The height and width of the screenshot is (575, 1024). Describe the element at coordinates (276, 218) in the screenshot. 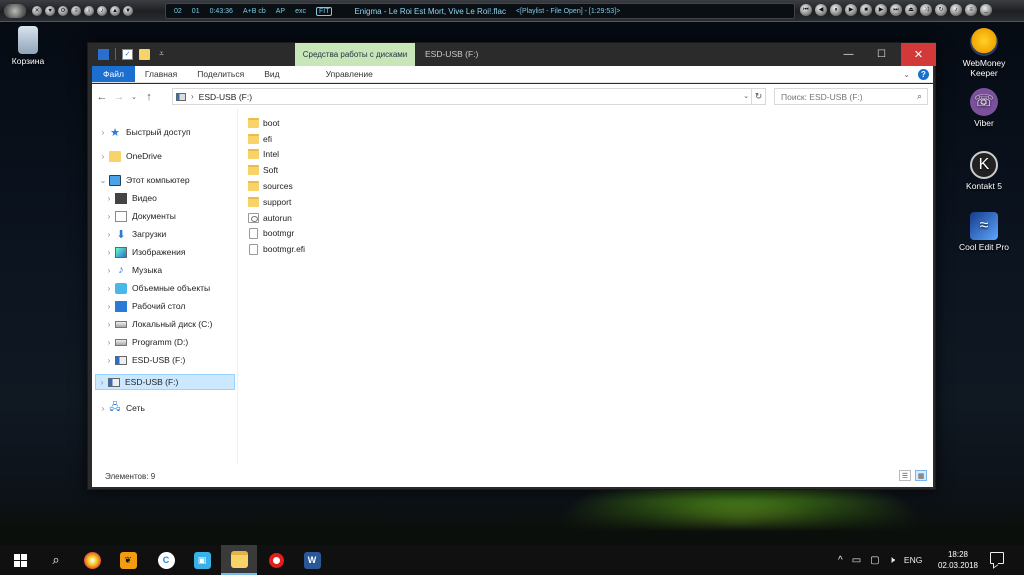

I see `file-item-autorun: autorun` at that location.